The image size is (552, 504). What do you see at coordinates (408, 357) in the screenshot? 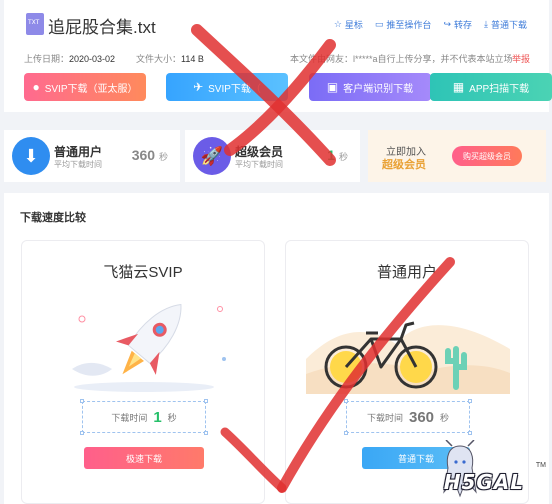
I see `bicycle-illustration` at bounding box center [408, 357].